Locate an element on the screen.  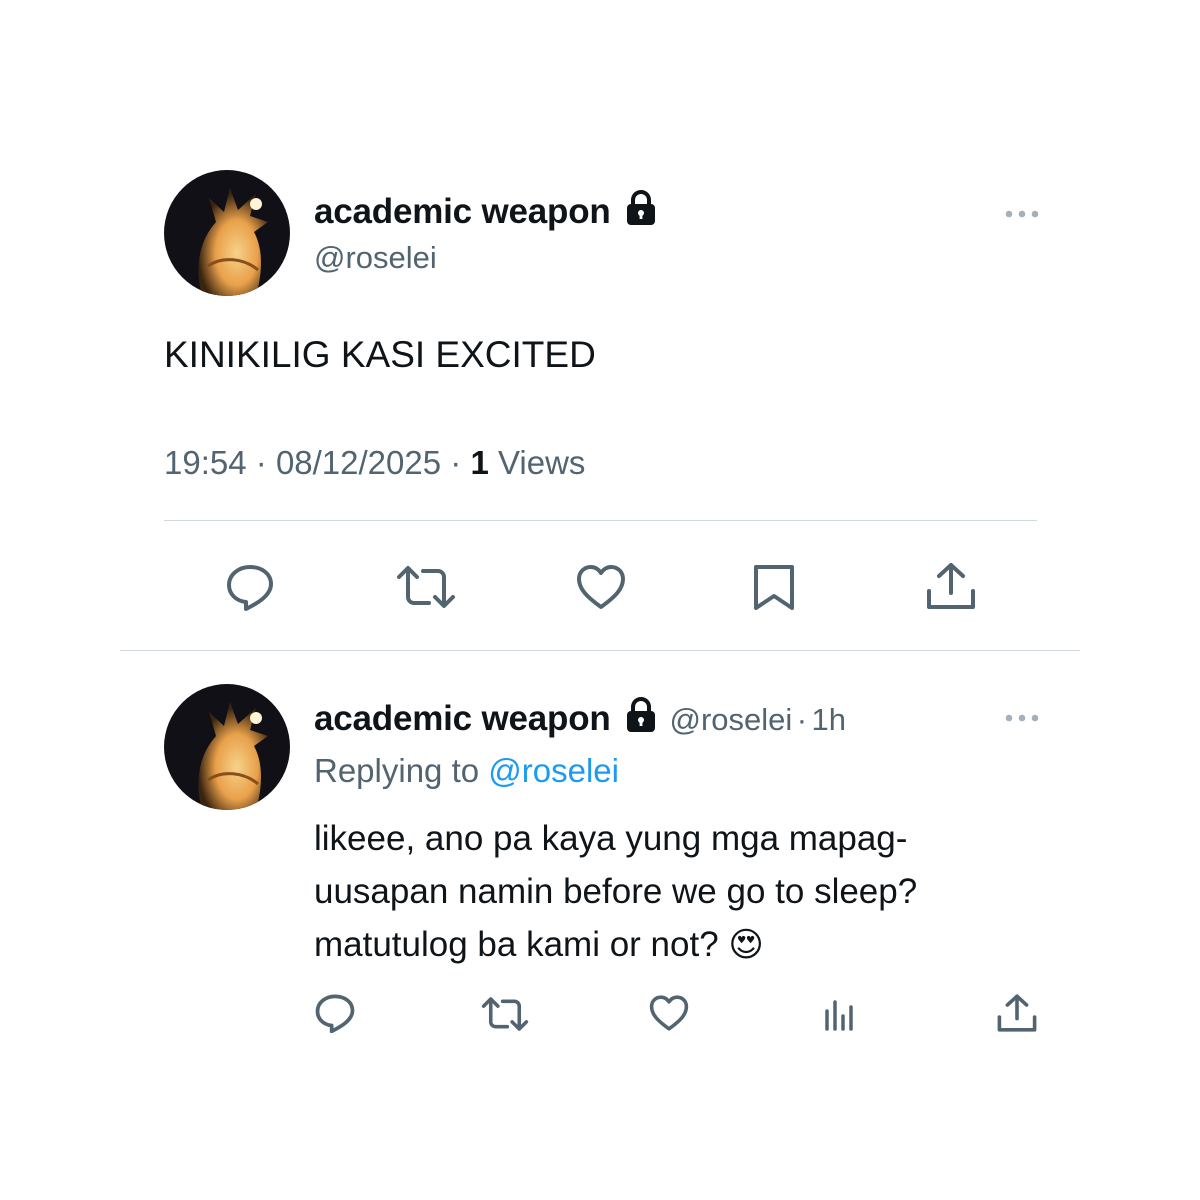
analytics-icon is located at coordinates (840, 1015).